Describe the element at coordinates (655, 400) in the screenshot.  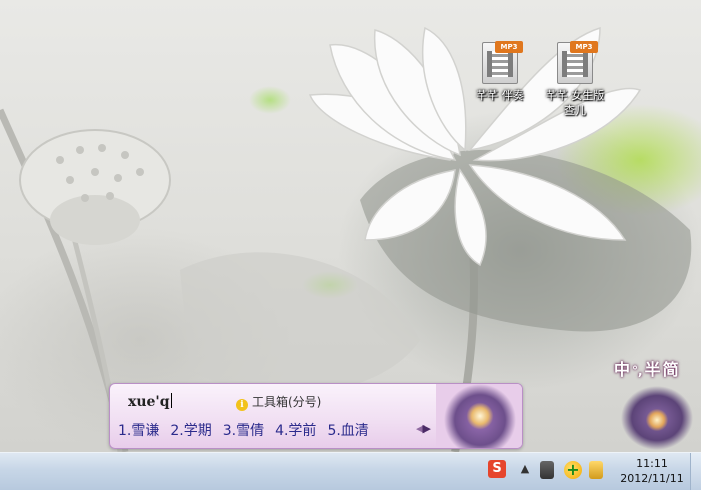
I see `ime-status-bar: 中 °, 半简` at that location.